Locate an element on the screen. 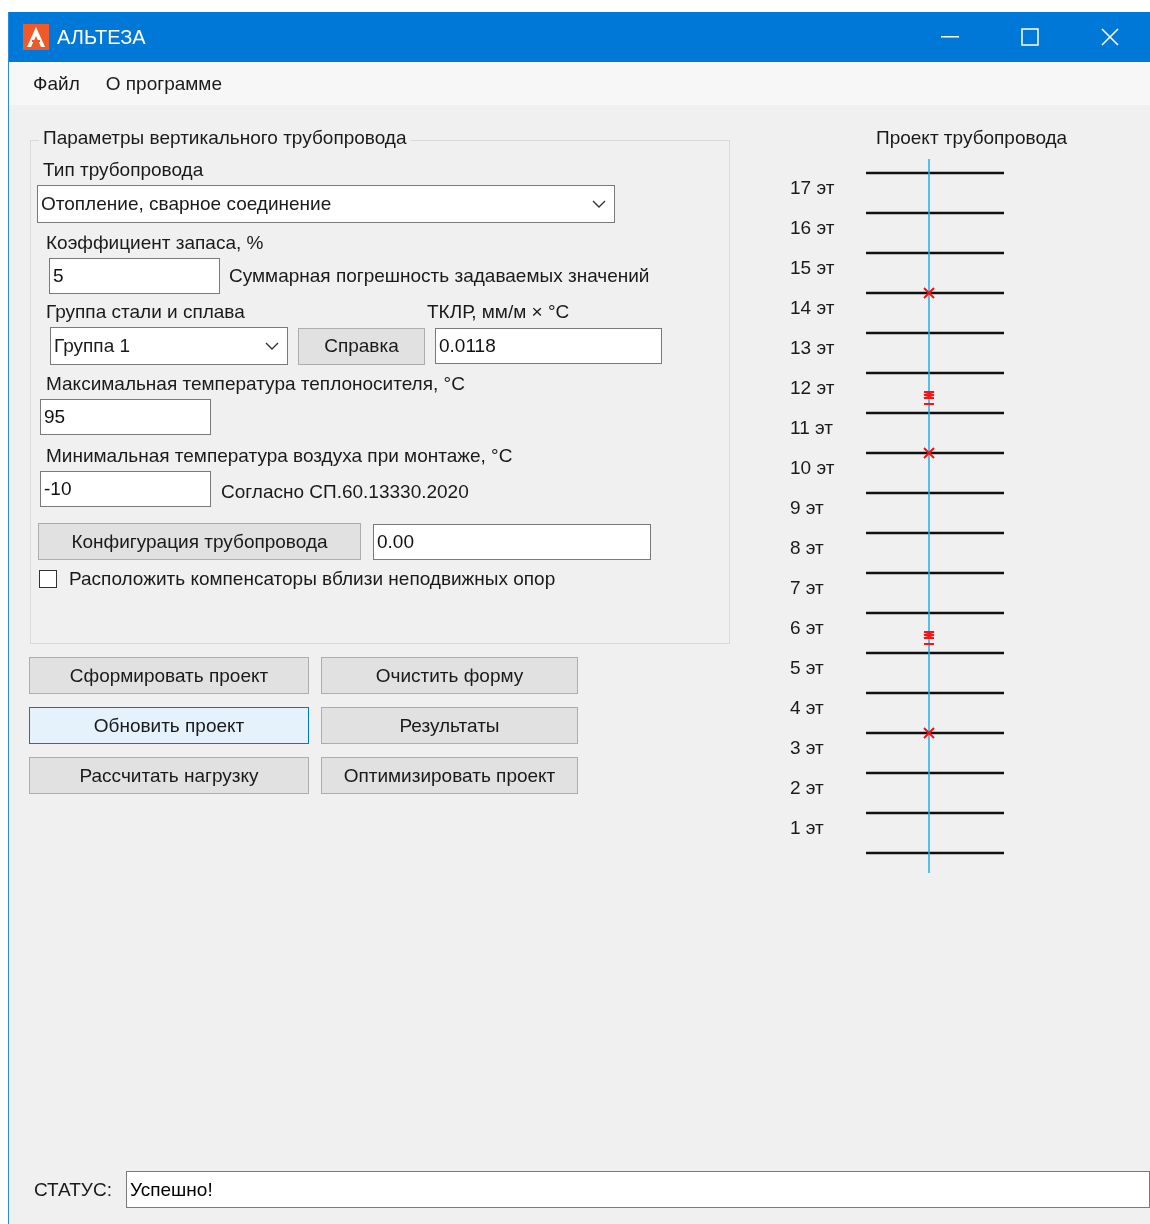 The image size is (1150, 1224). maximize-icon is located at coordinates (1030, 37).